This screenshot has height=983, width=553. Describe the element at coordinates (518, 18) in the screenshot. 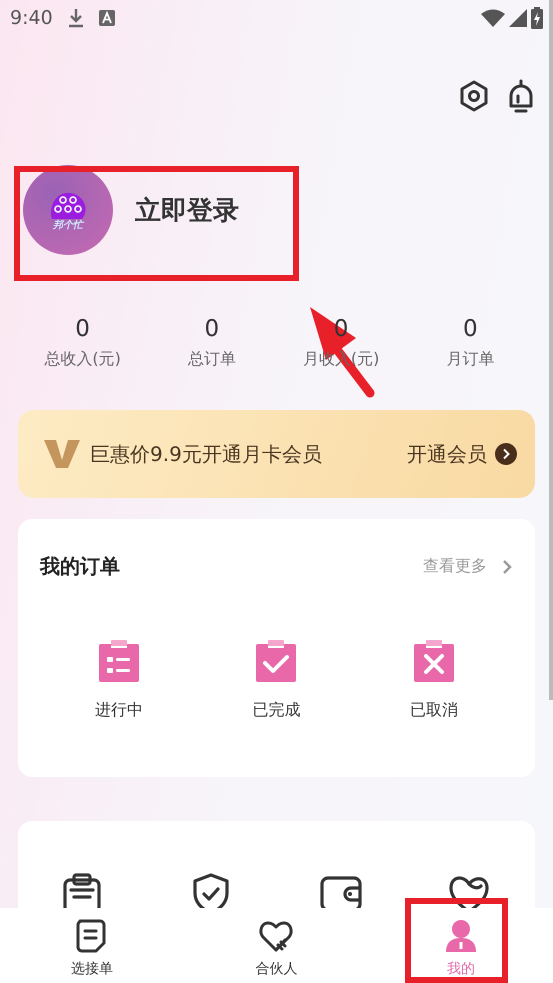

I see `signal-icon` at that location.